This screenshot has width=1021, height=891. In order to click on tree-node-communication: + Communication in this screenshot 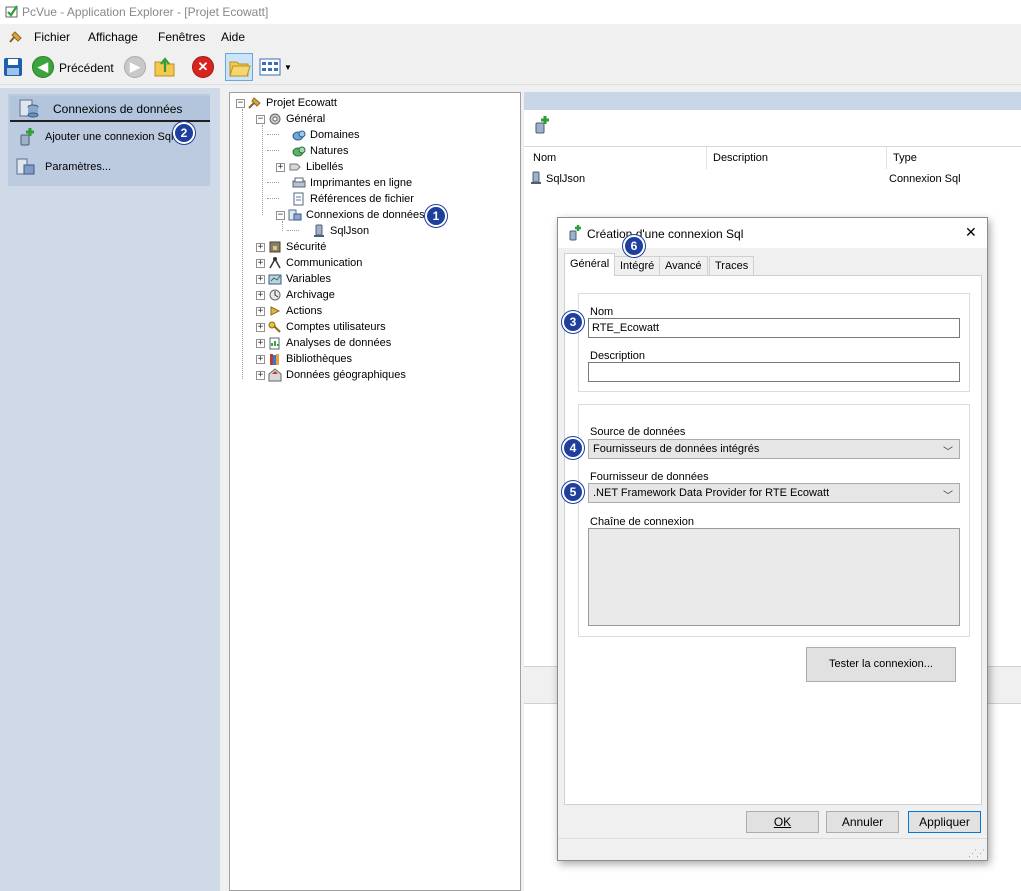, I will do `click(309, 263)`.